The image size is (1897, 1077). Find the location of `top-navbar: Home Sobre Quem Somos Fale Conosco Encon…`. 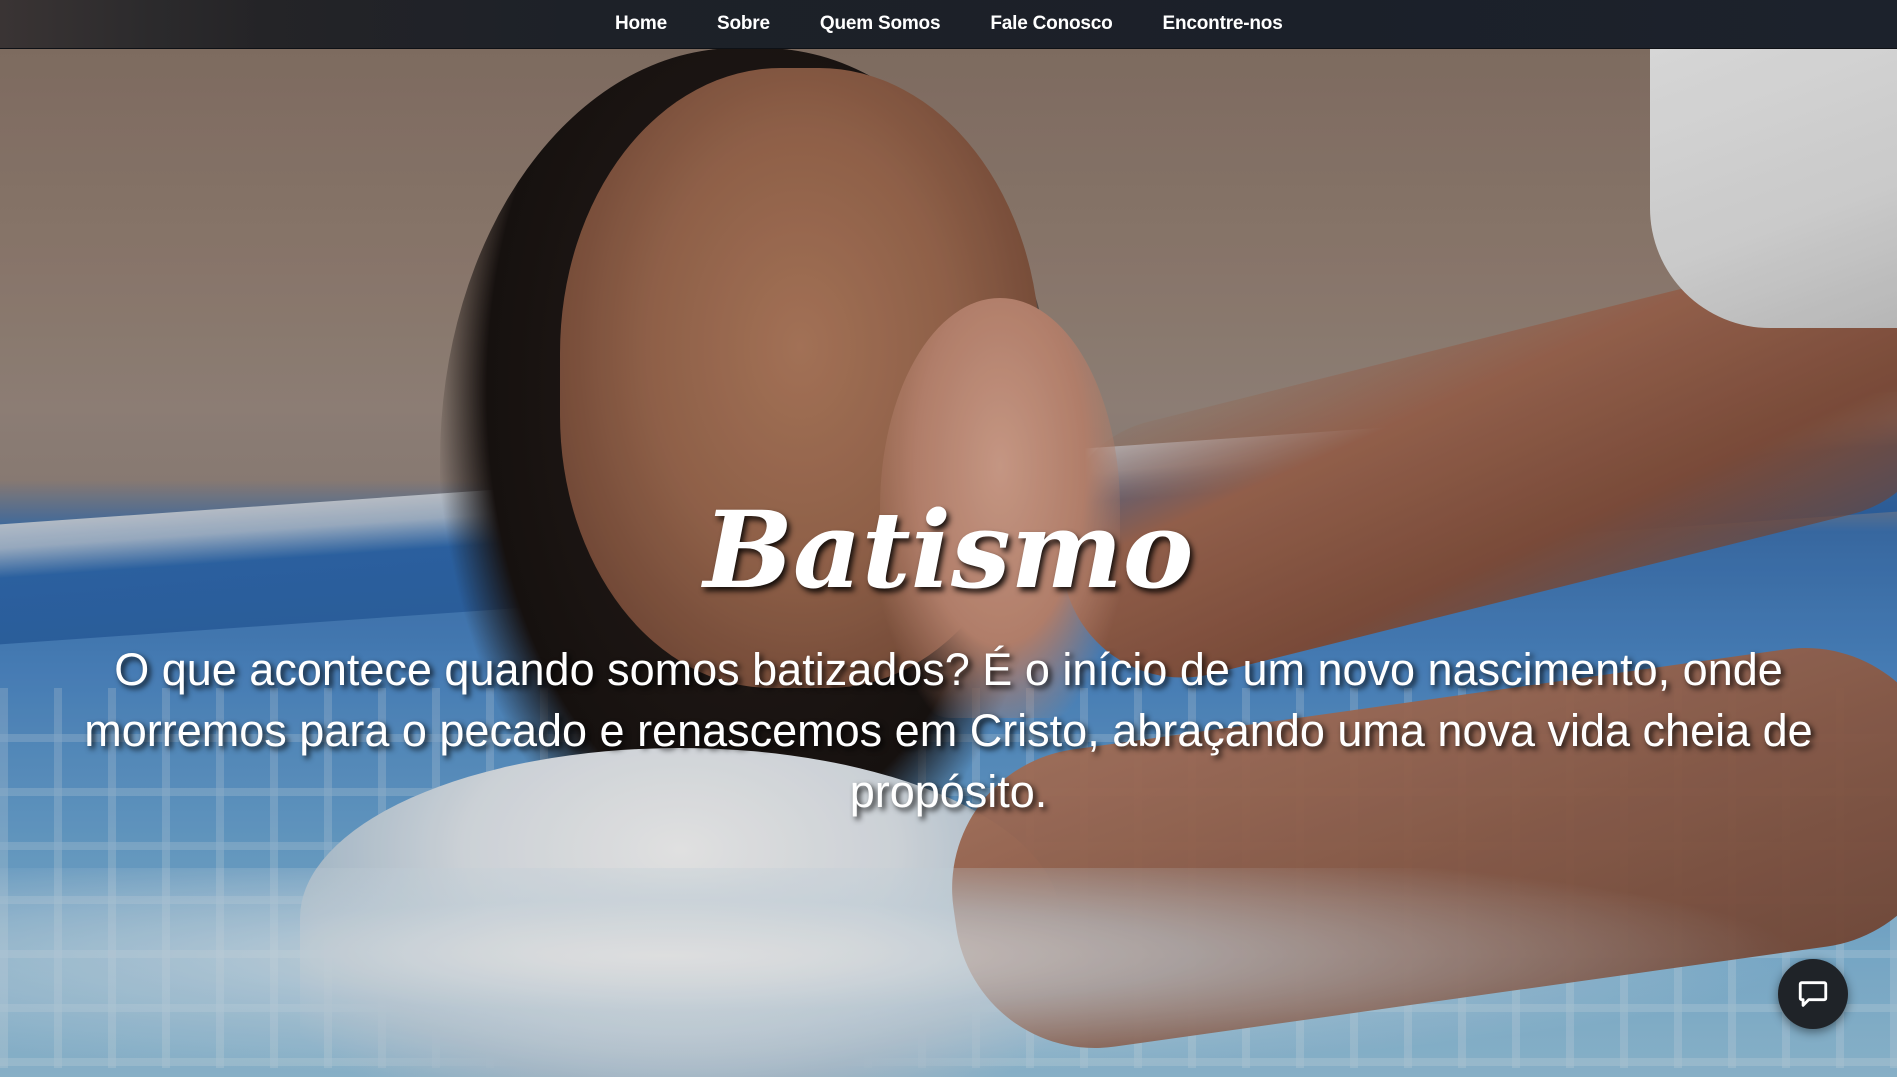

top-navbar: Home Sobre Quem Somos Fale Conosco Encon… is located at coordinates (948, 24).